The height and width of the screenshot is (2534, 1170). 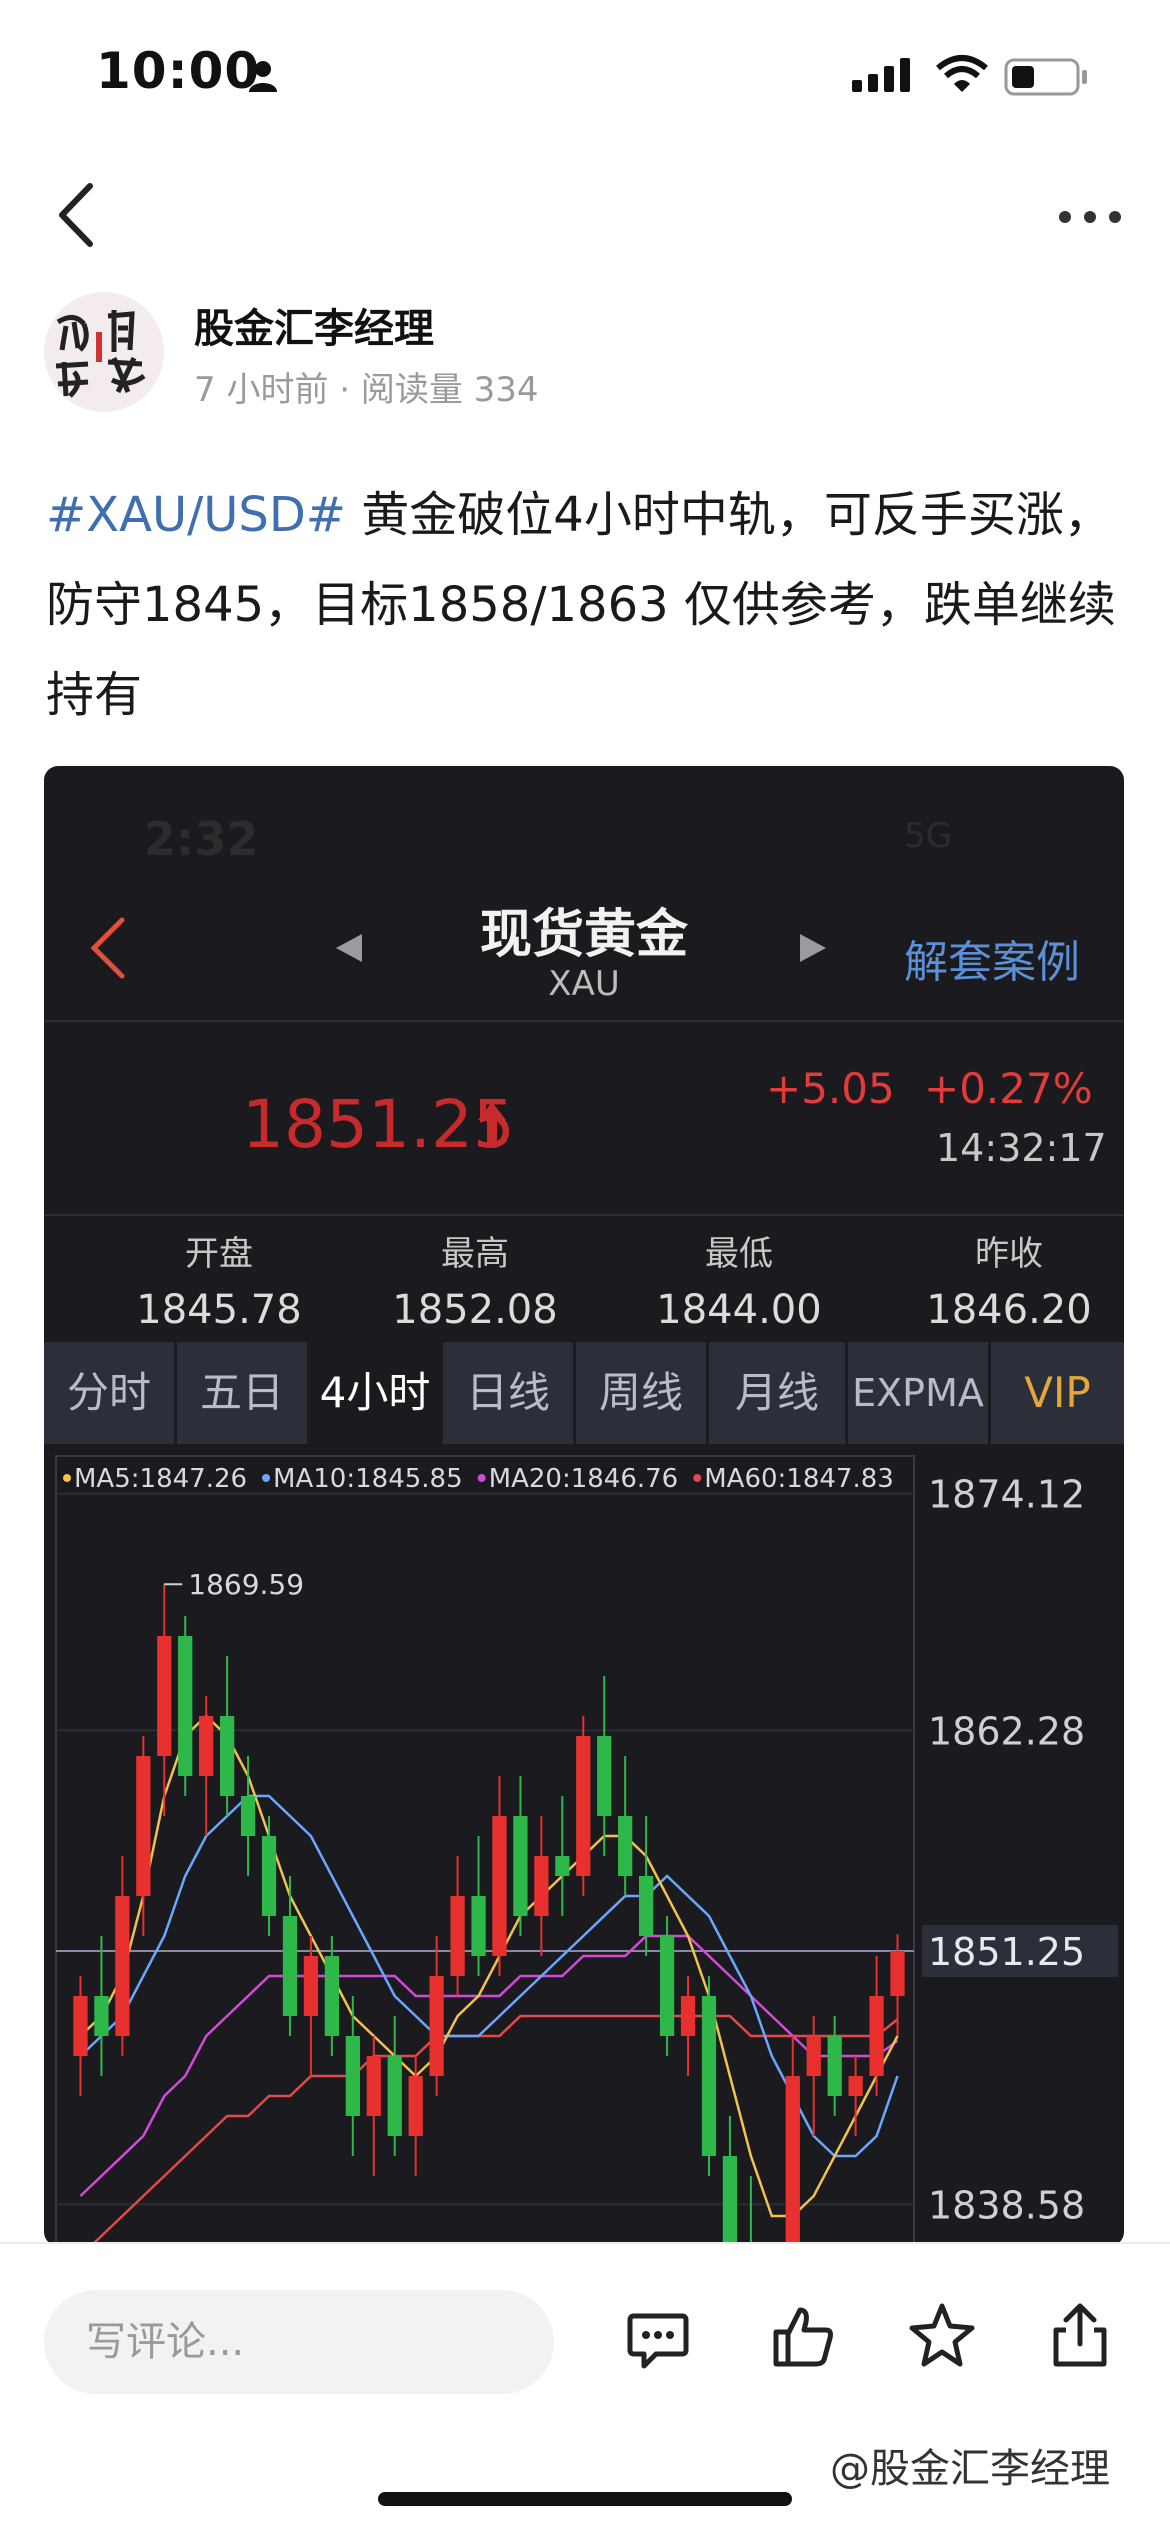 I want to click on stat-label: 最高, so click(x=475, y=1254).